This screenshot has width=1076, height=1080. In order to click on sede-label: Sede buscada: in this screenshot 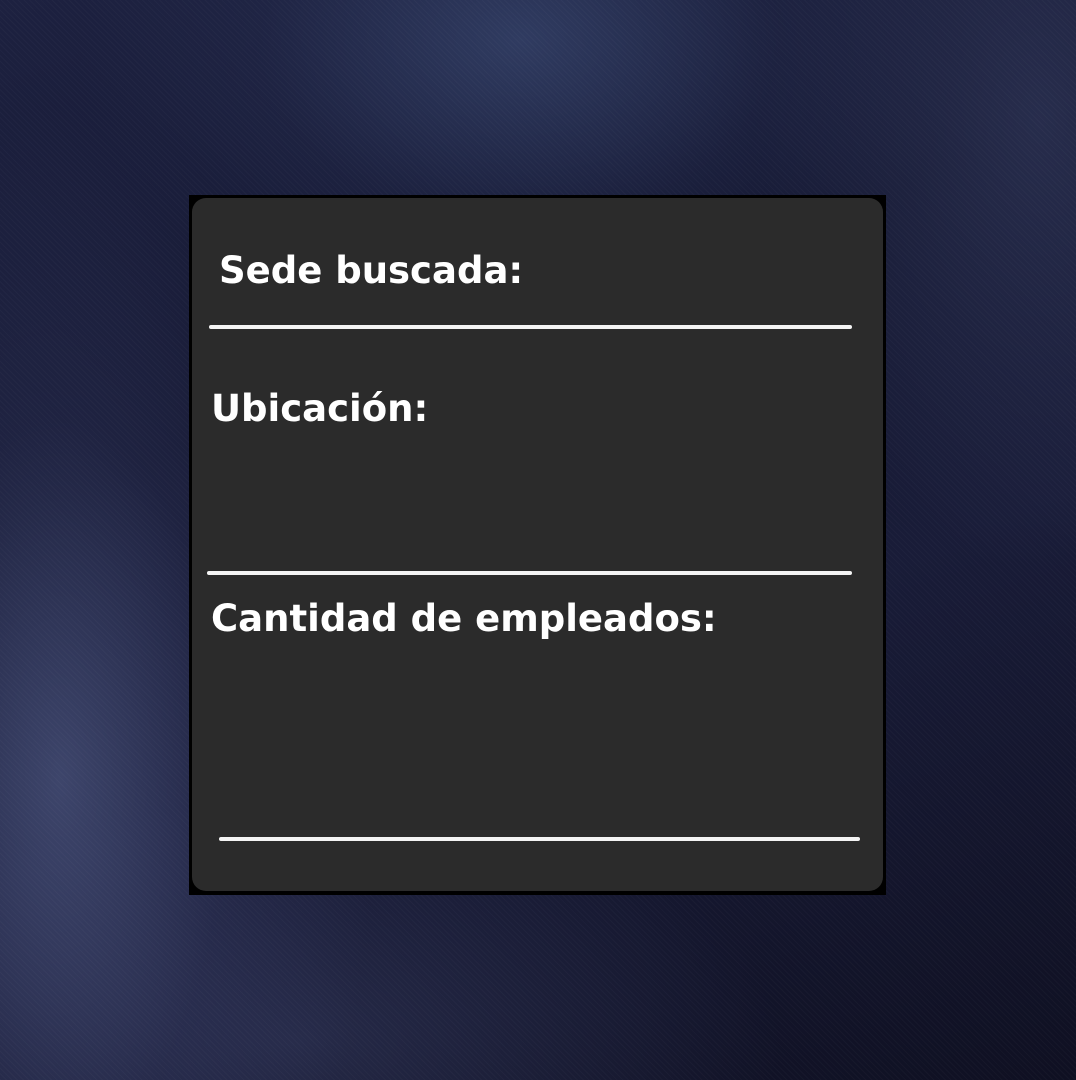, I will do `click(371, 270)`.